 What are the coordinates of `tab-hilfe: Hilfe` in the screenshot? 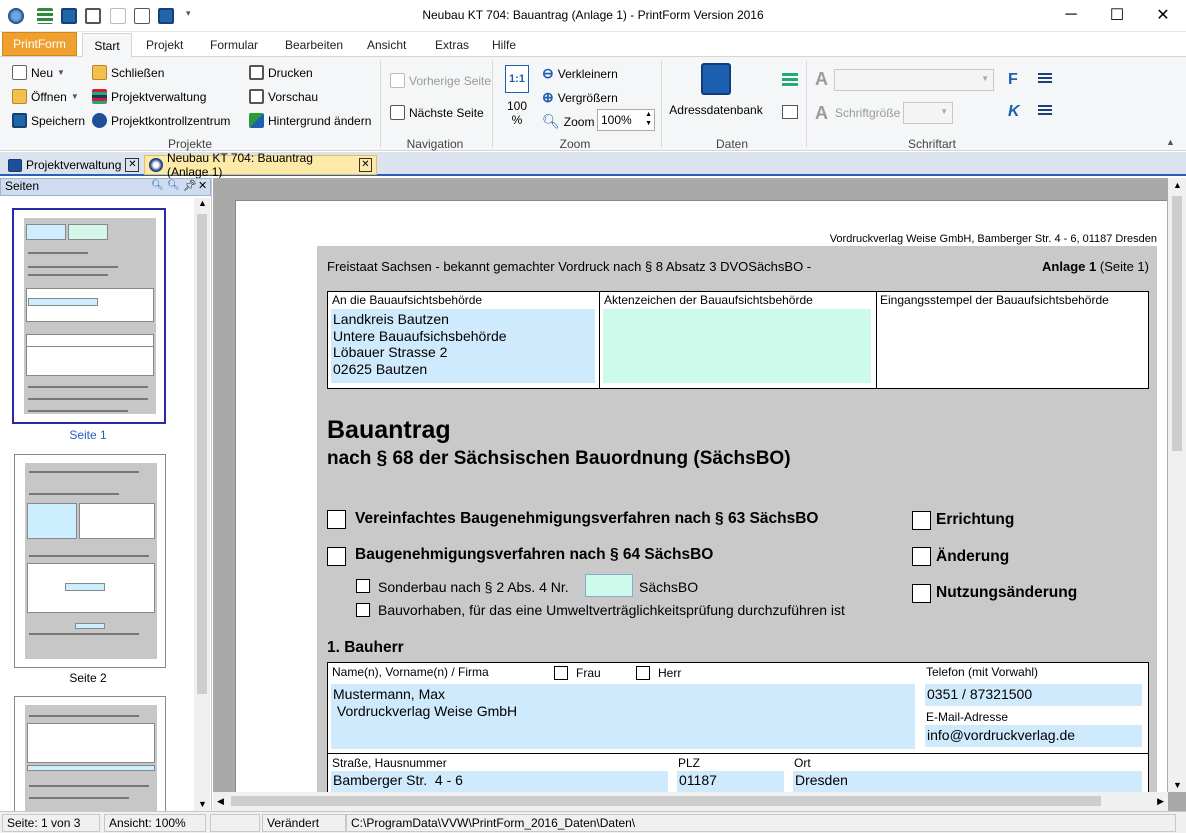 It's located at (504, 45).